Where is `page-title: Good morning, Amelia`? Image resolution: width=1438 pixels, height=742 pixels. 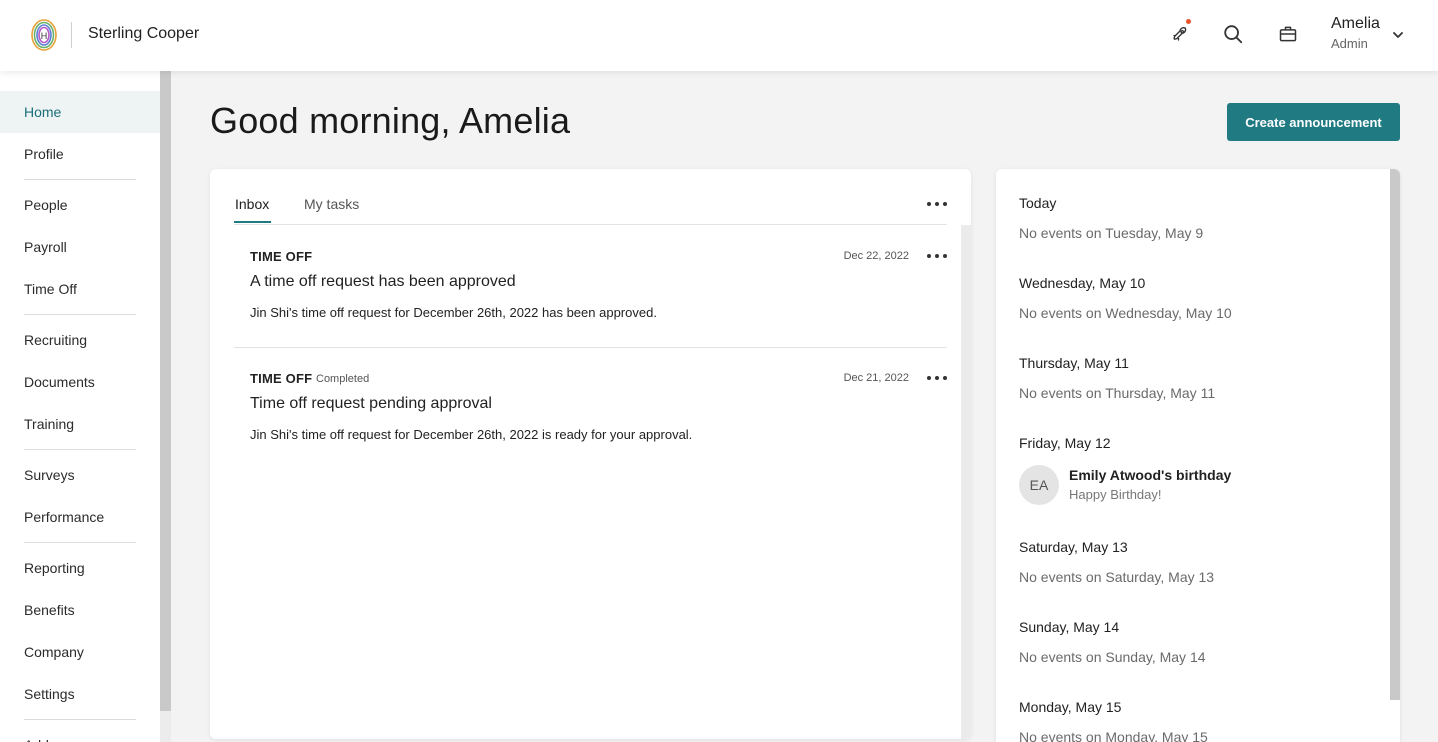 page-title: Good morning, Amelia is located at coordinates (390, 120).